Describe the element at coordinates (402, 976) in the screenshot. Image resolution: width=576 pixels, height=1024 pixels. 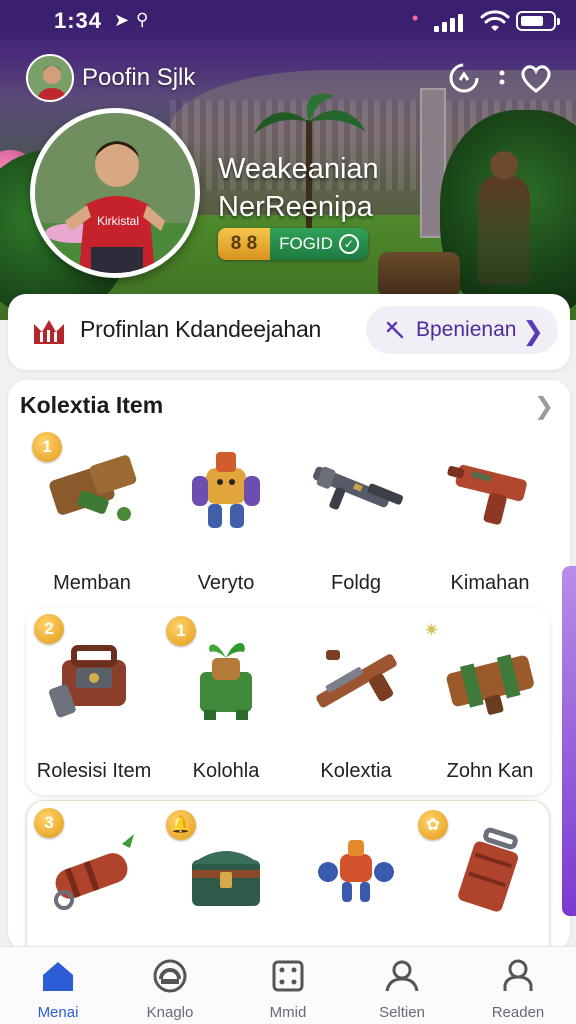
I see `person-icon` at that location.